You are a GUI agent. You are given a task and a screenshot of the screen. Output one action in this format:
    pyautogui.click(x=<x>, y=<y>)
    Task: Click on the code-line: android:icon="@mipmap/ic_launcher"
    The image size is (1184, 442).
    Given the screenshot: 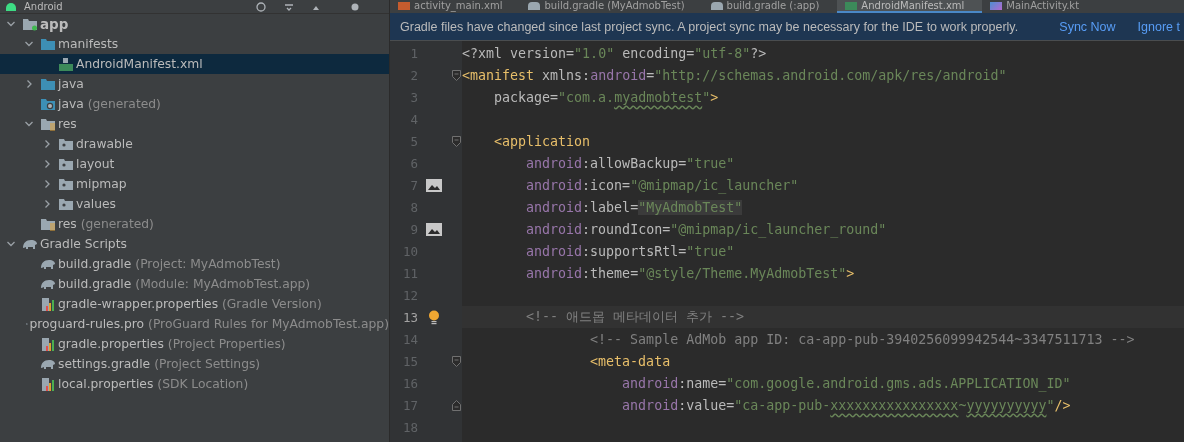 What is the action you would take?
    pyautogui.click(x=662, y=185)
    